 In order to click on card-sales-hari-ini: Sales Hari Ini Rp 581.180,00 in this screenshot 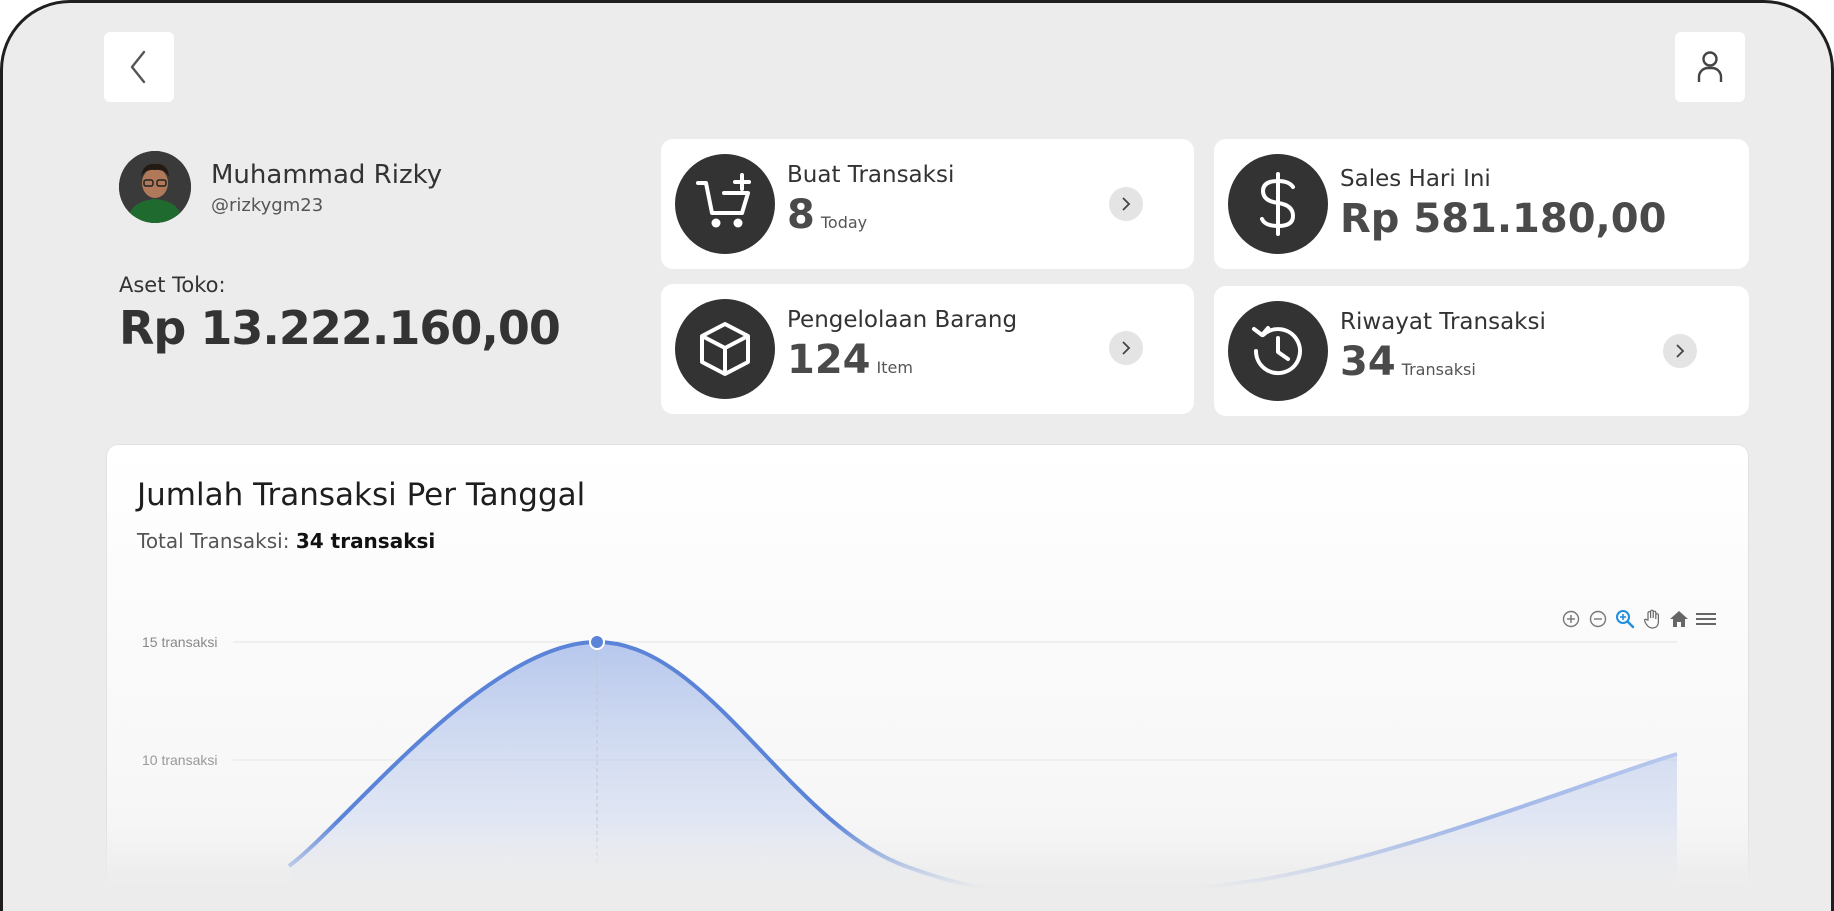, I will do `click(1481, 204)`.